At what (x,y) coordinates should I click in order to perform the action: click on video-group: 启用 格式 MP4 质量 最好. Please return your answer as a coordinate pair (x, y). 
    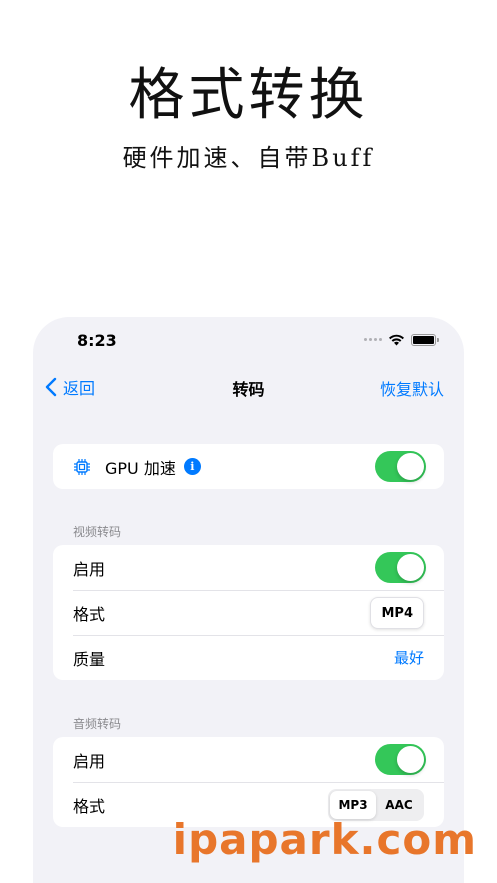
    Looking at the image, I should click on (248, 612).